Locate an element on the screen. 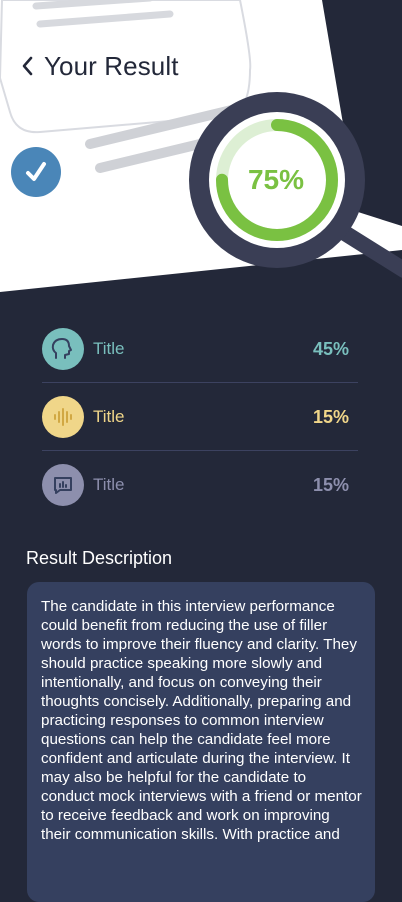 The image size is (402, 902). sound-wave-icon is located at coordinates (63, 417).